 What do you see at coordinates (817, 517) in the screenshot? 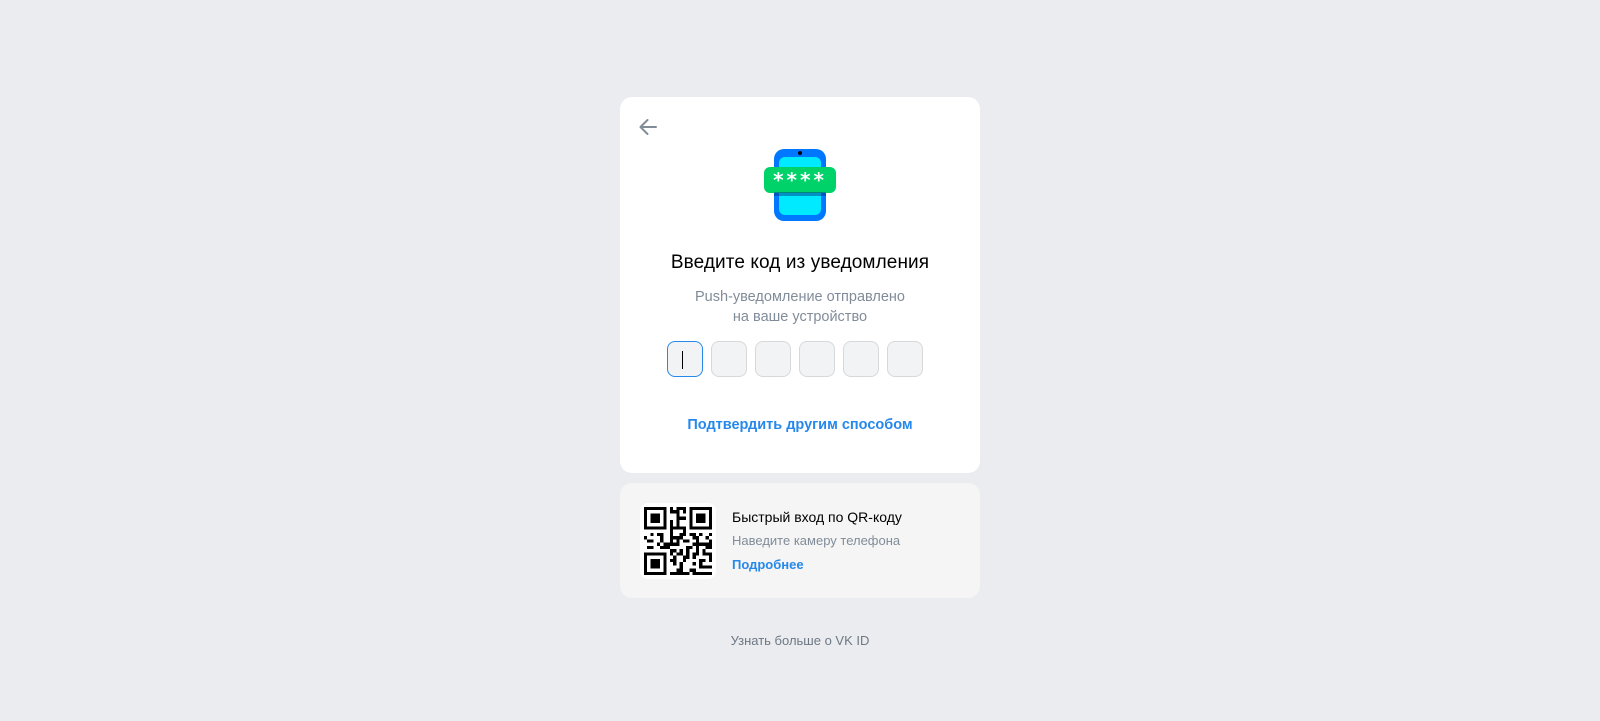
I see `qr-title: Быстрый вход по QR-коду` at bounding box center [817, 517].